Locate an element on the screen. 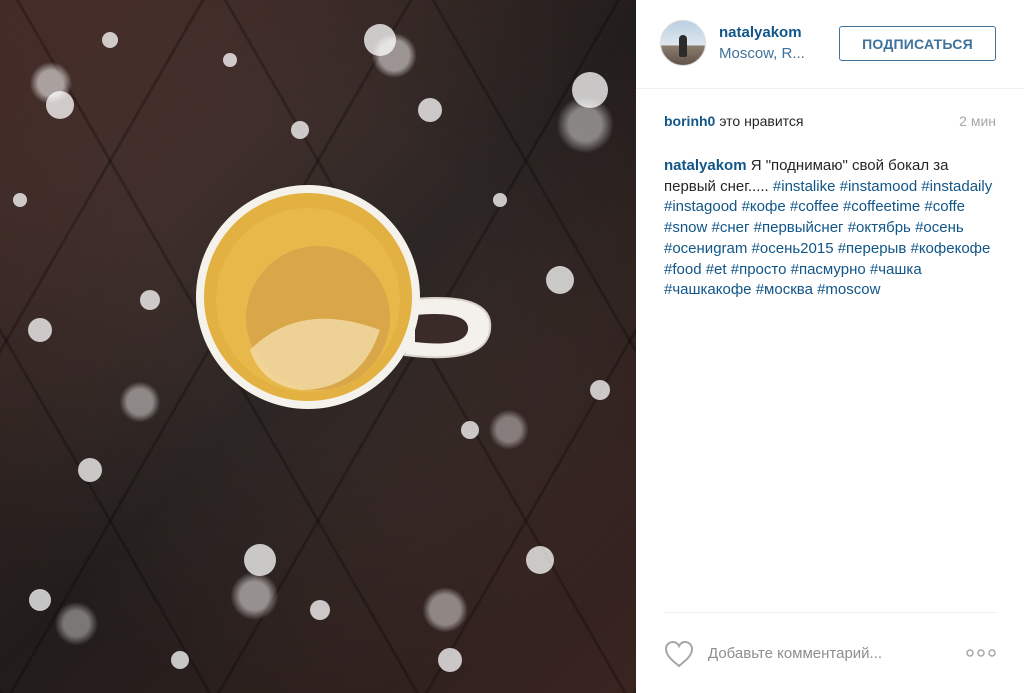 Image resolution: width=1024 pixels, height=693 pixels. hashtag-link: #осень2015 is located at coordinates (793, 248).